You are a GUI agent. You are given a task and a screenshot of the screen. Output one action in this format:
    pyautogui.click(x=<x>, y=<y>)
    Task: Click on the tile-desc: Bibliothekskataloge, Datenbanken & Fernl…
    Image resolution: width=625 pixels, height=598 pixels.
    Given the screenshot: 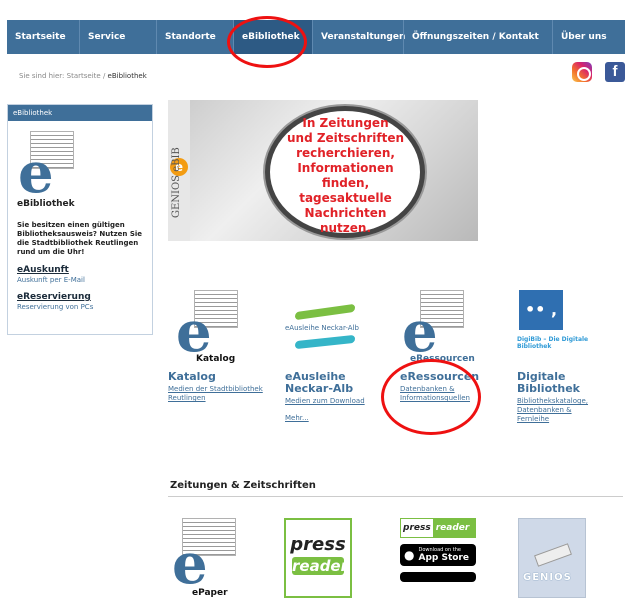 What is the action you would take?
    pyautogui.click(x=553, y=410)
    